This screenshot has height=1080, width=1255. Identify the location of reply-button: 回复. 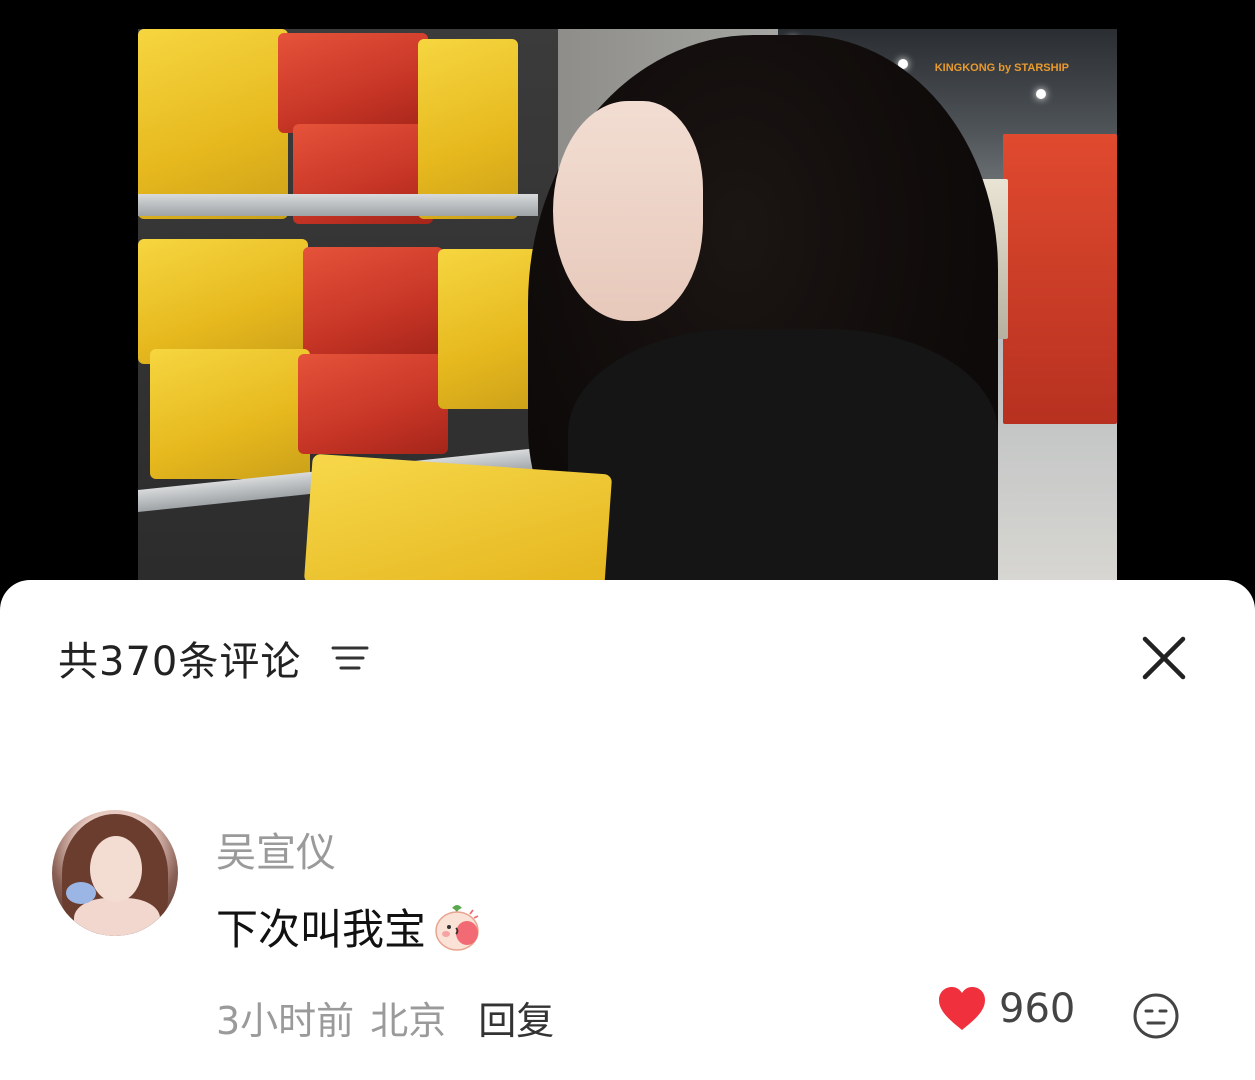
(516, 1017).